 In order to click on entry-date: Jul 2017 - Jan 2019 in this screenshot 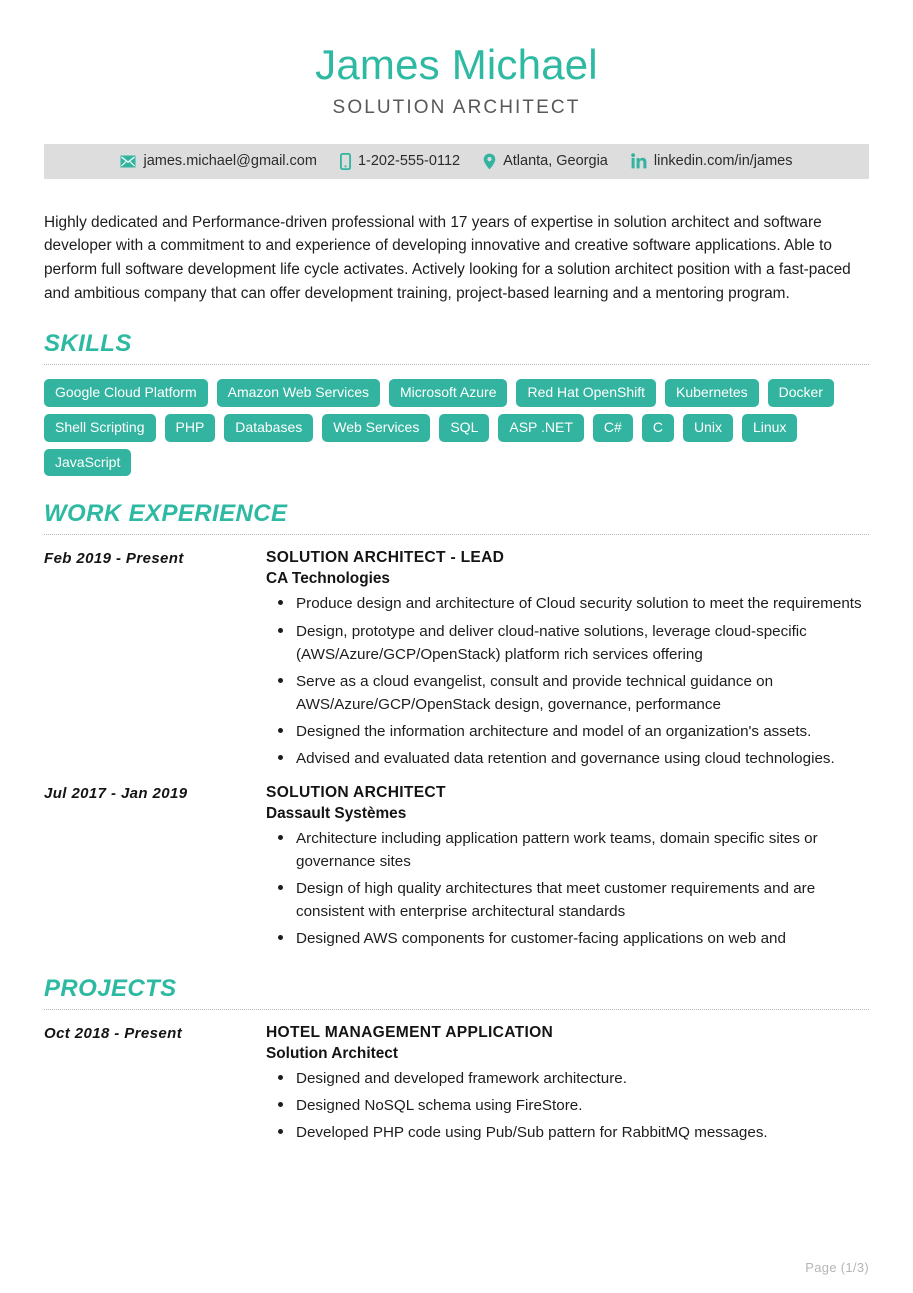, I will do `click(116, 794)`.